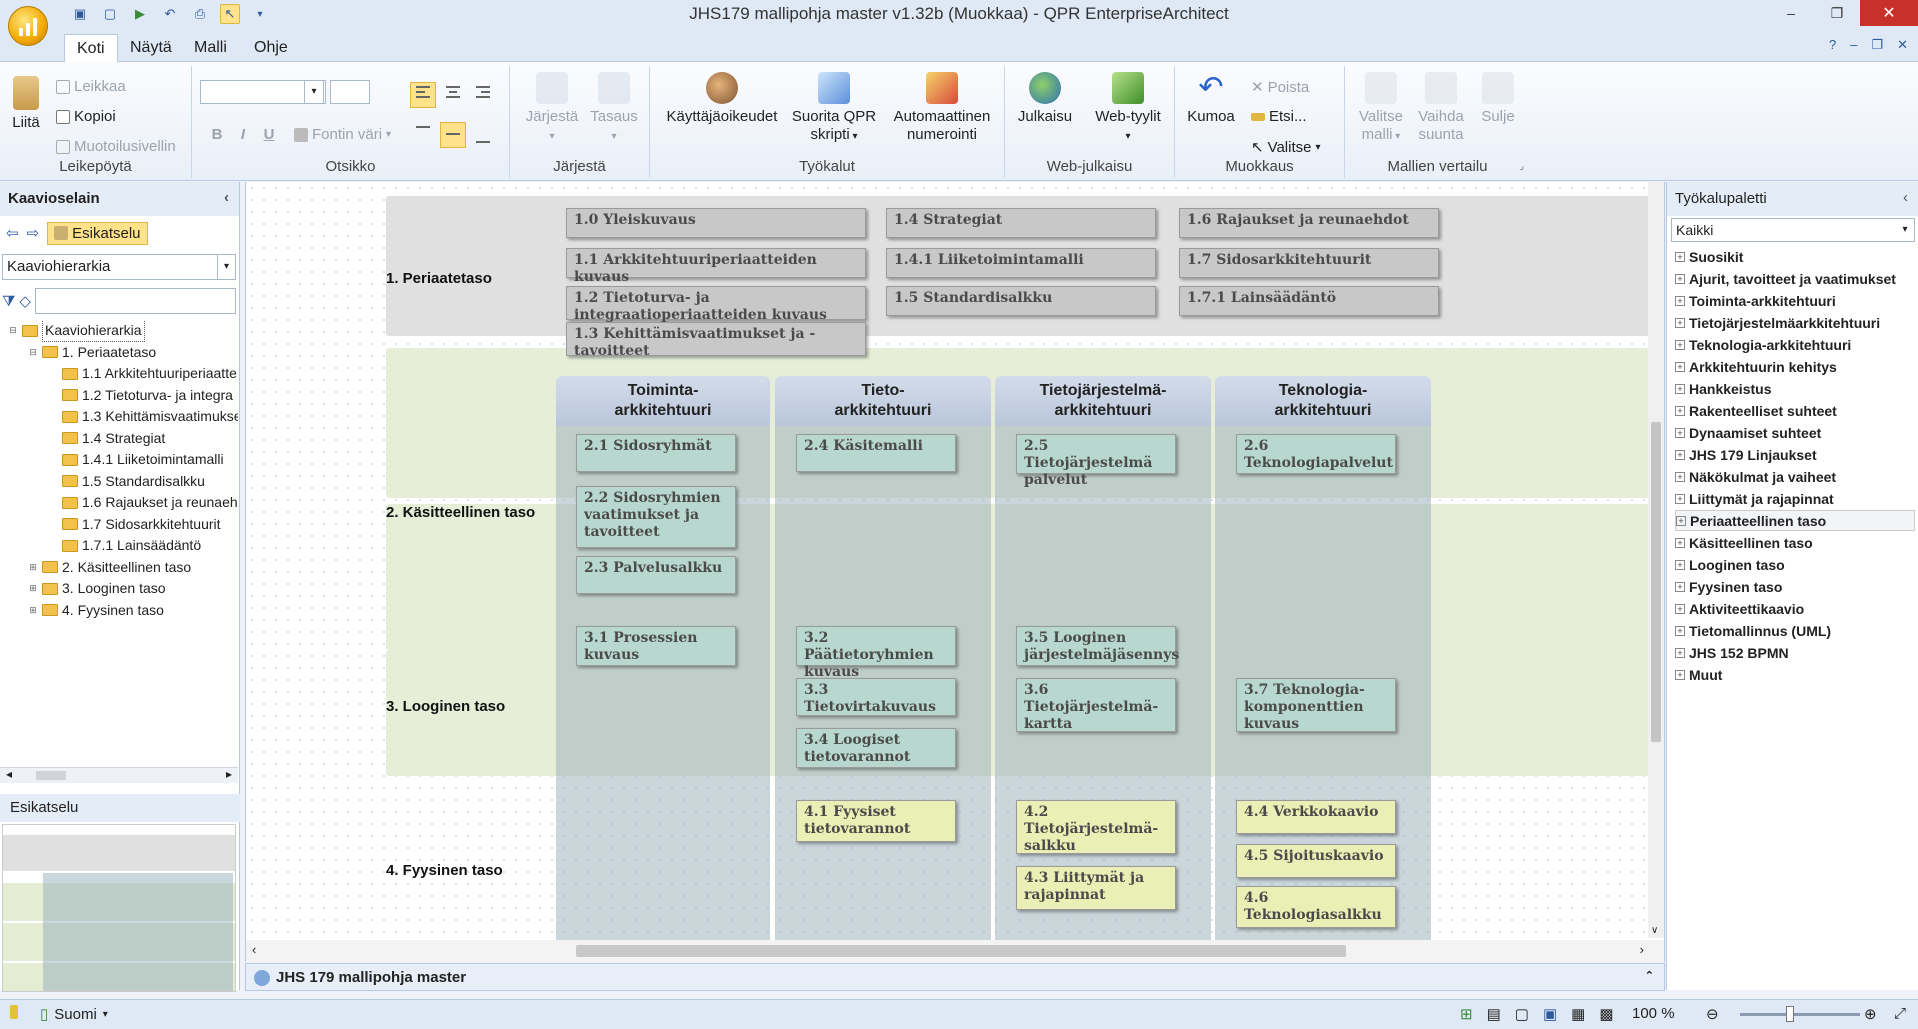 The width and height of the screenshot is (1918, 1029). What do you see at coordinates (942, 108) in the screenshot?
I see `auto-numbering-button: Automaattinen numerointi` at bounding box center [942, 108].